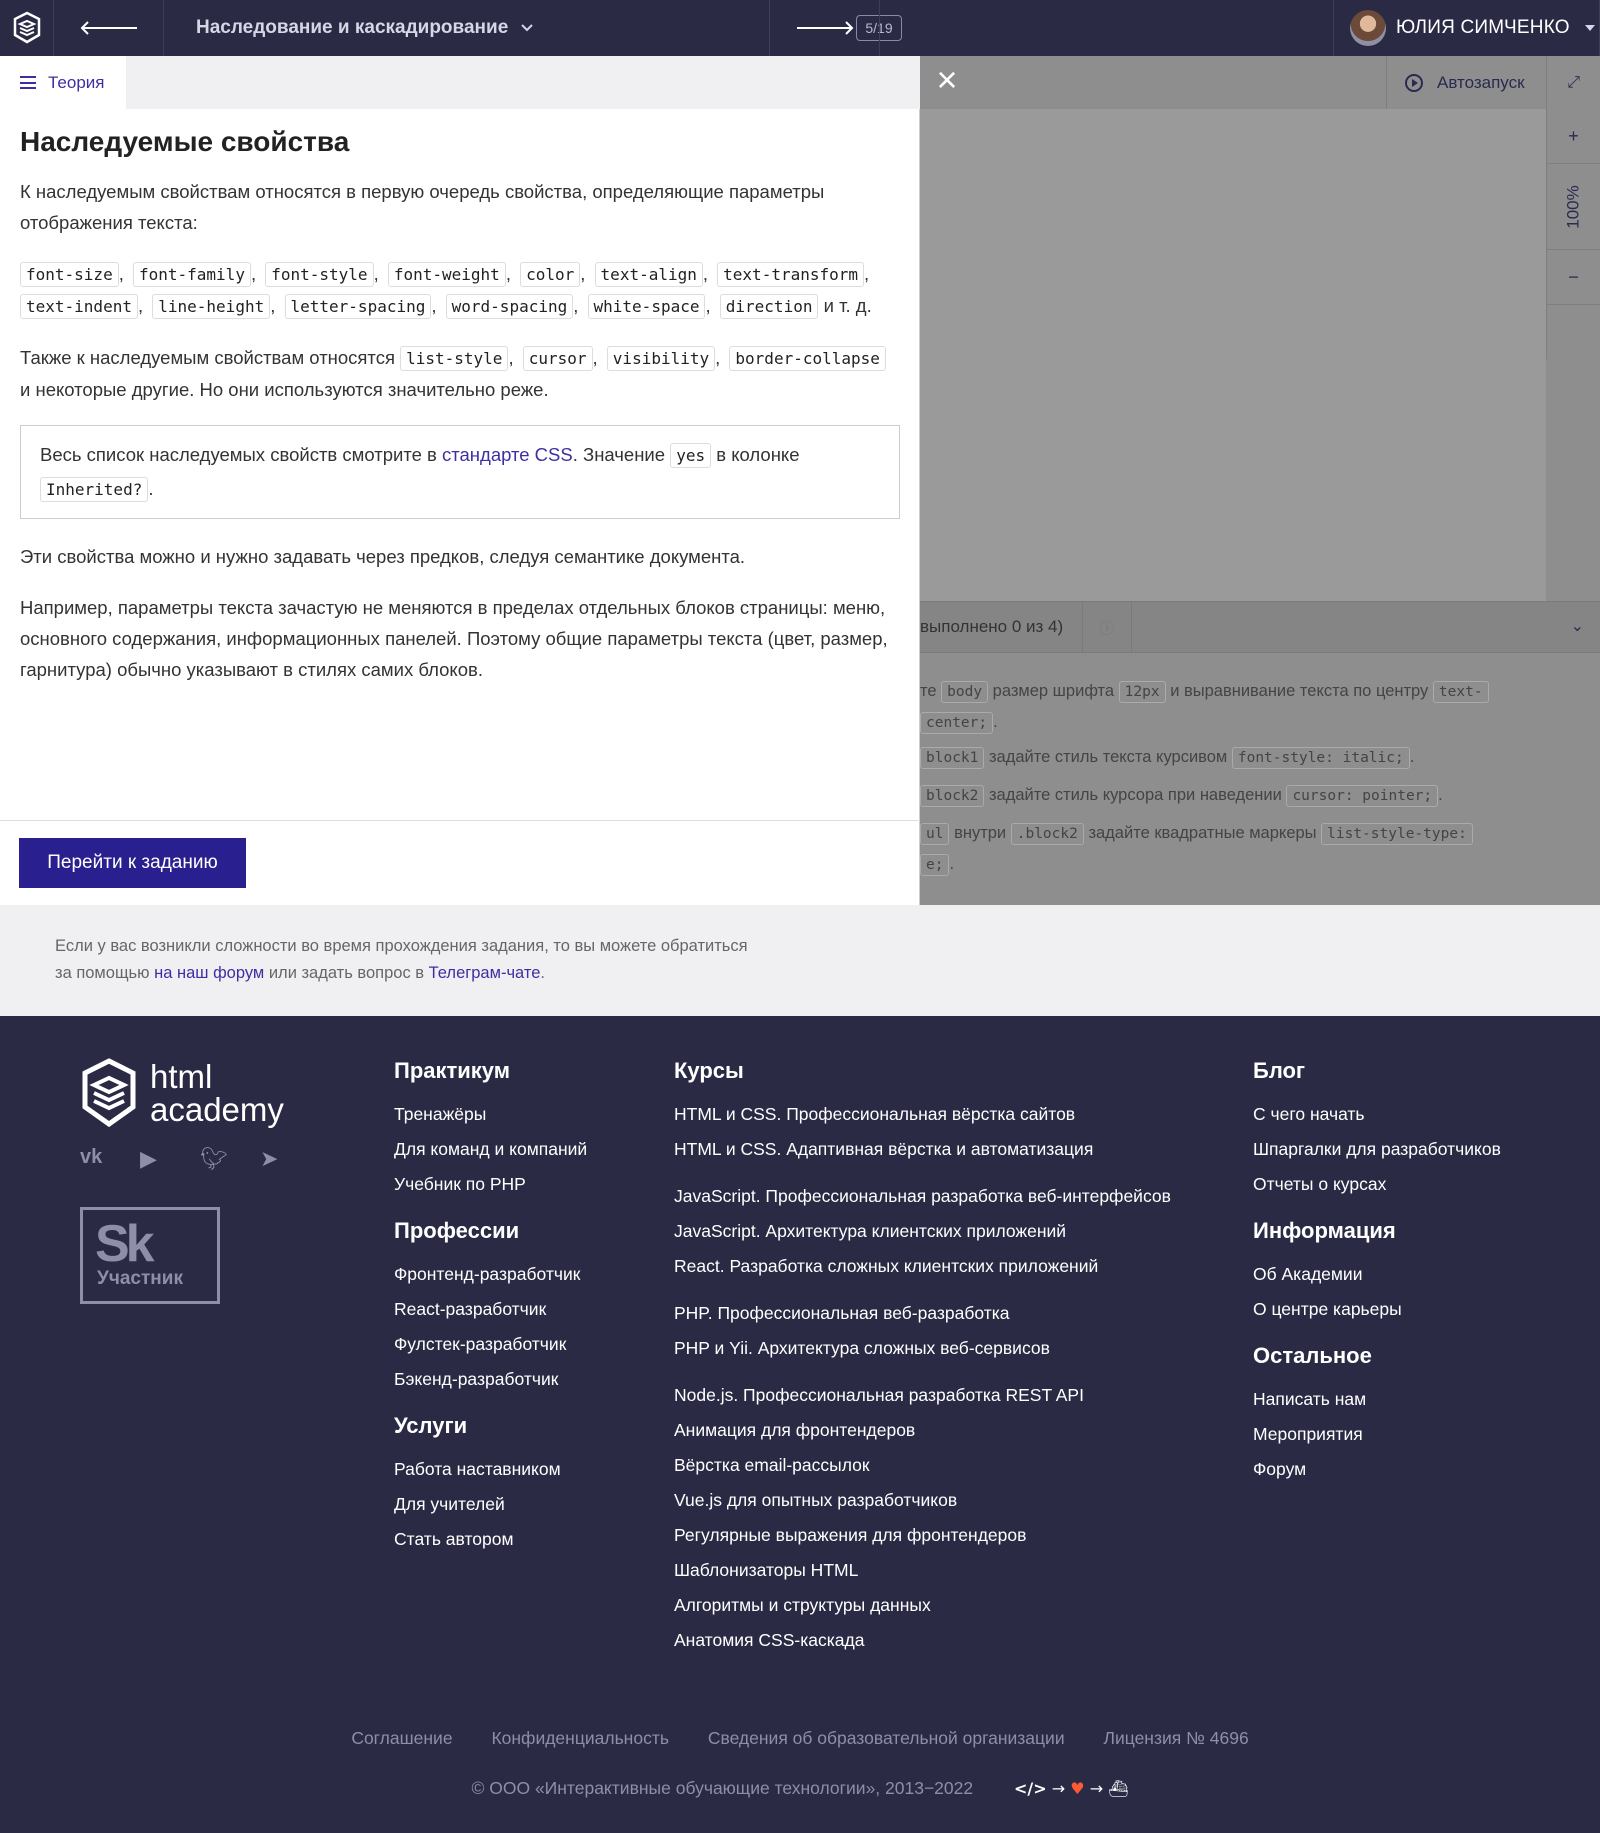  What do you see at coordinates (509, 306) in the screenshot?
I see `code-word-spacing: word-spacing` at bounding box center [509, 306].